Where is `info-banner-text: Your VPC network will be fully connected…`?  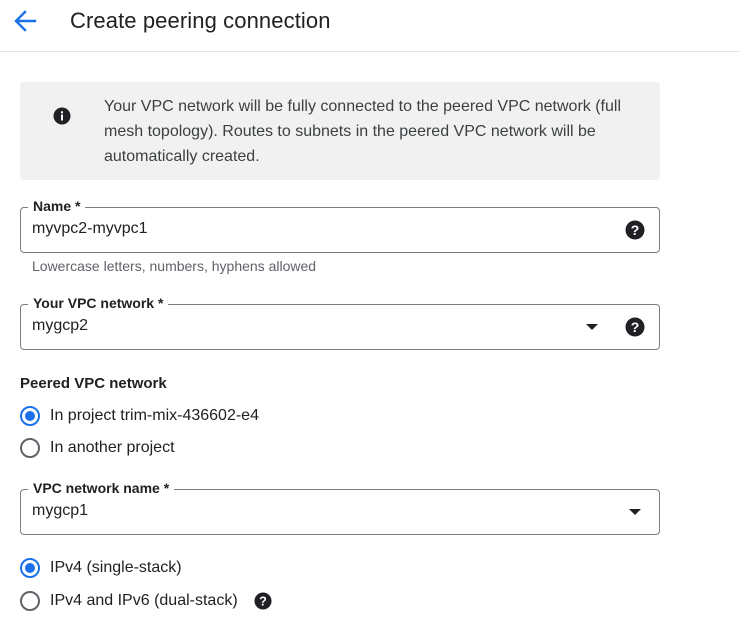
info-banner-text: Your VPC network will be fully connected… is located at coordinates (363, 131).